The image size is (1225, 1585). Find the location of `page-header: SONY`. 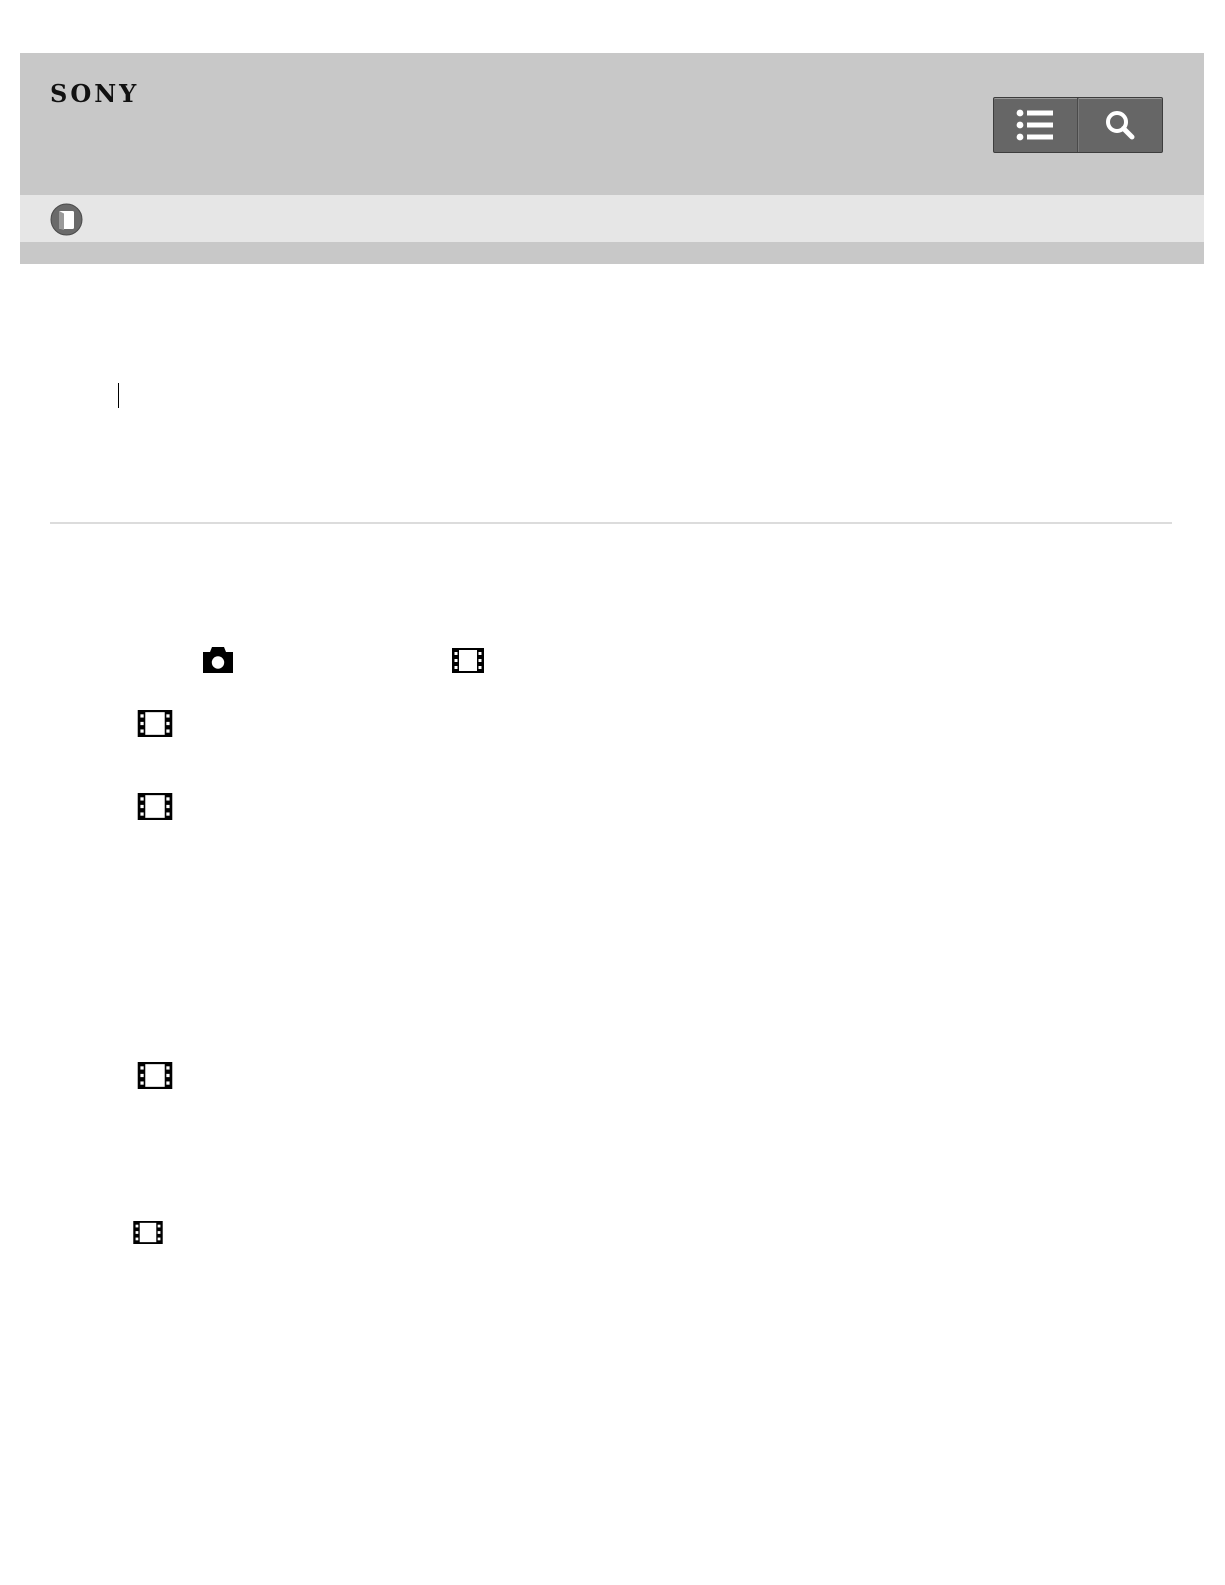

page-header: SONY is located at coordinates (612, 124).